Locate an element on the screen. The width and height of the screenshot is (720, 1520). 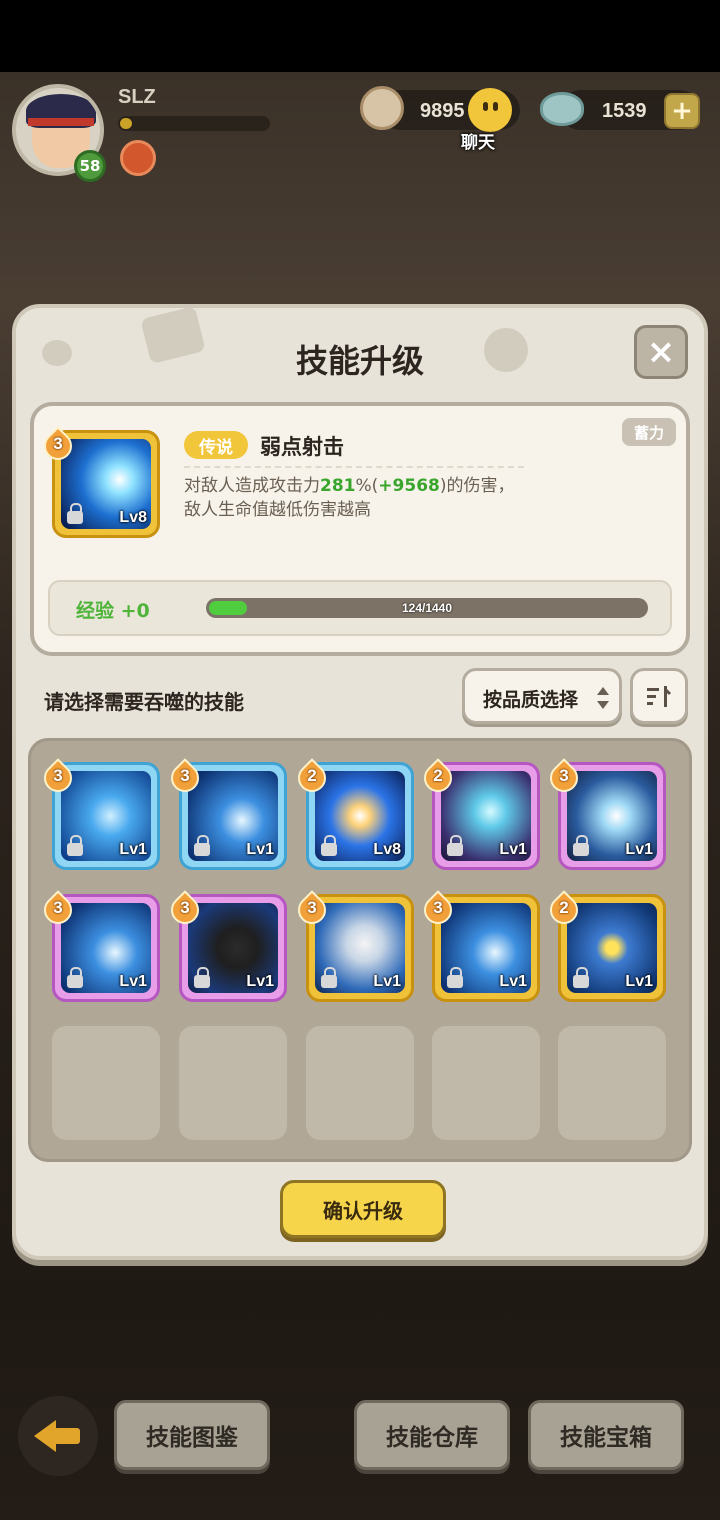
chat-label: 聊天 is located at coordinates (478, 143).